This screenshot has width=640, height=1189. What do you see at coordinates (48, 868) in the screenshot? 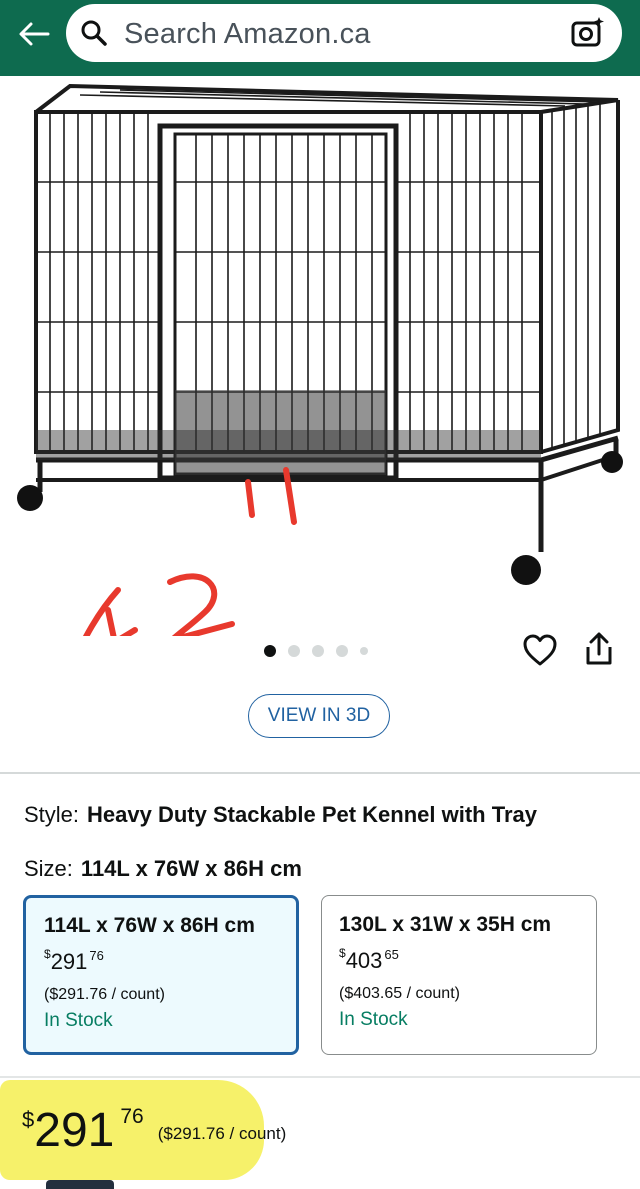
I see `size-label: Size:` at bounding box center [48, 868].